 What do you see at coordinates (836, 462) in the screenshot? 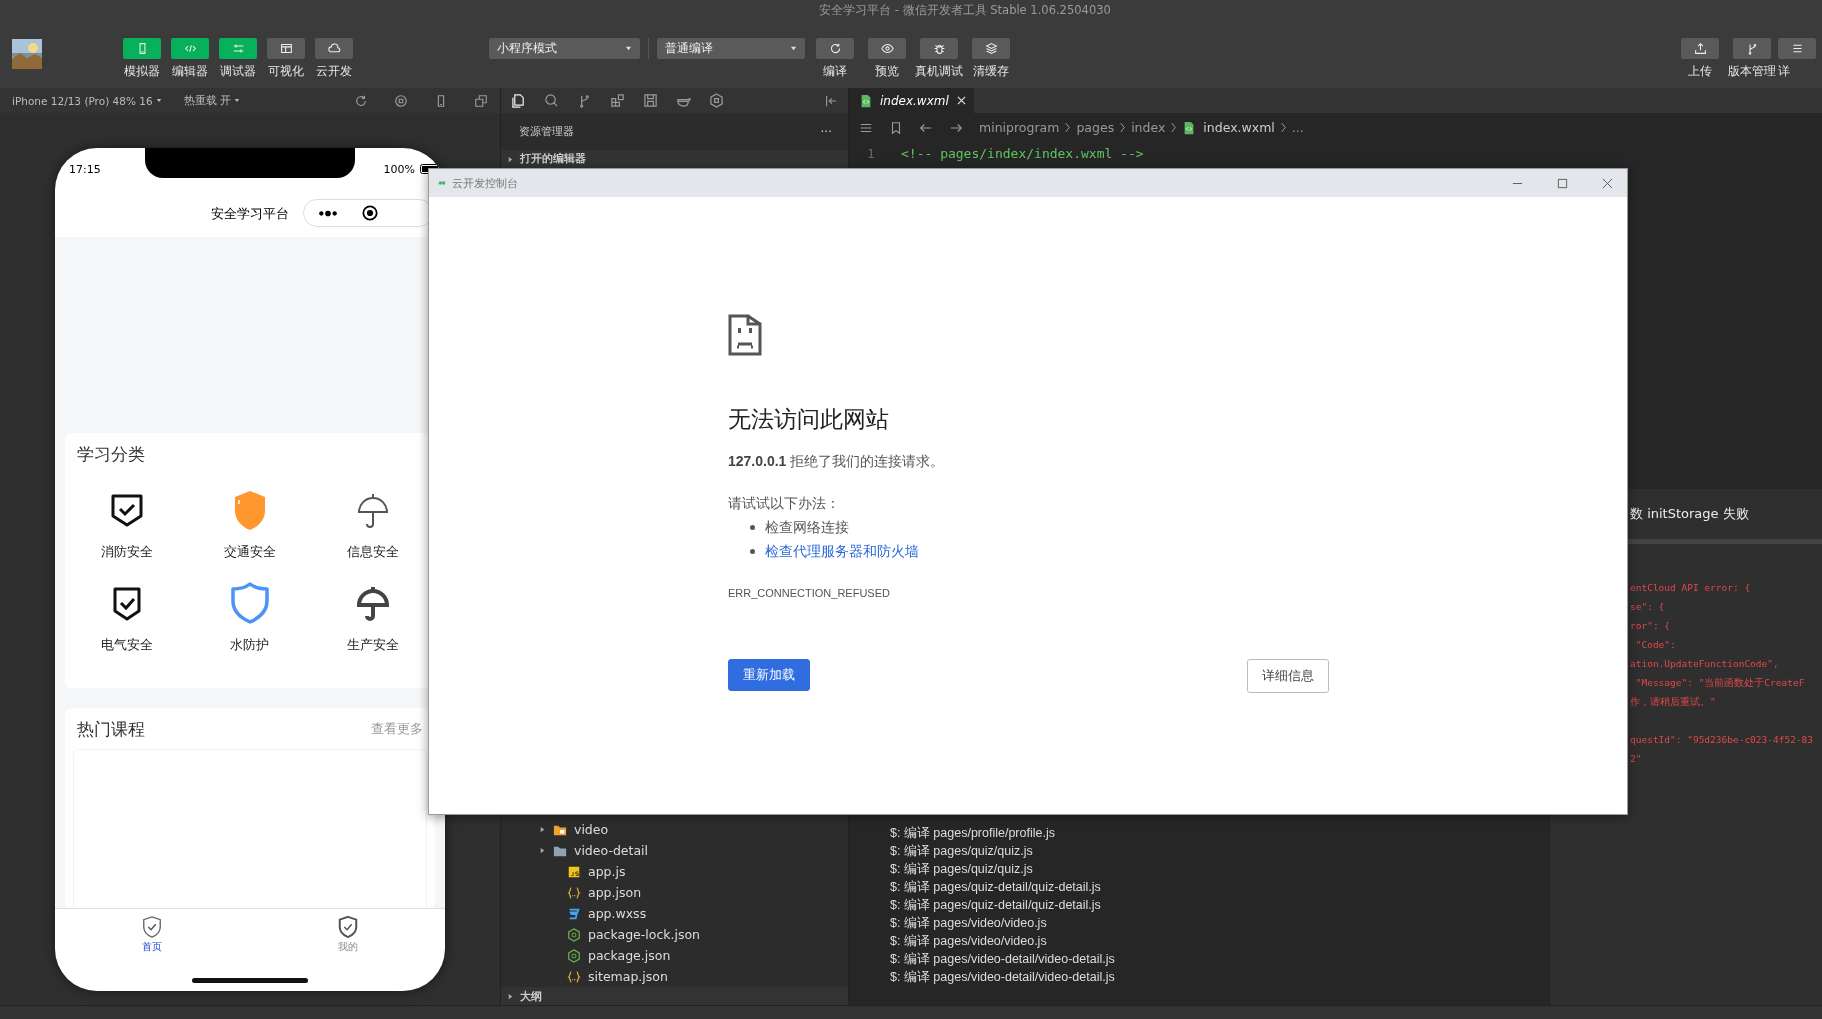
I see `error-message: 127.0.0.1 拒绝了我们的连接请求。` at bounding box center [836, 462].